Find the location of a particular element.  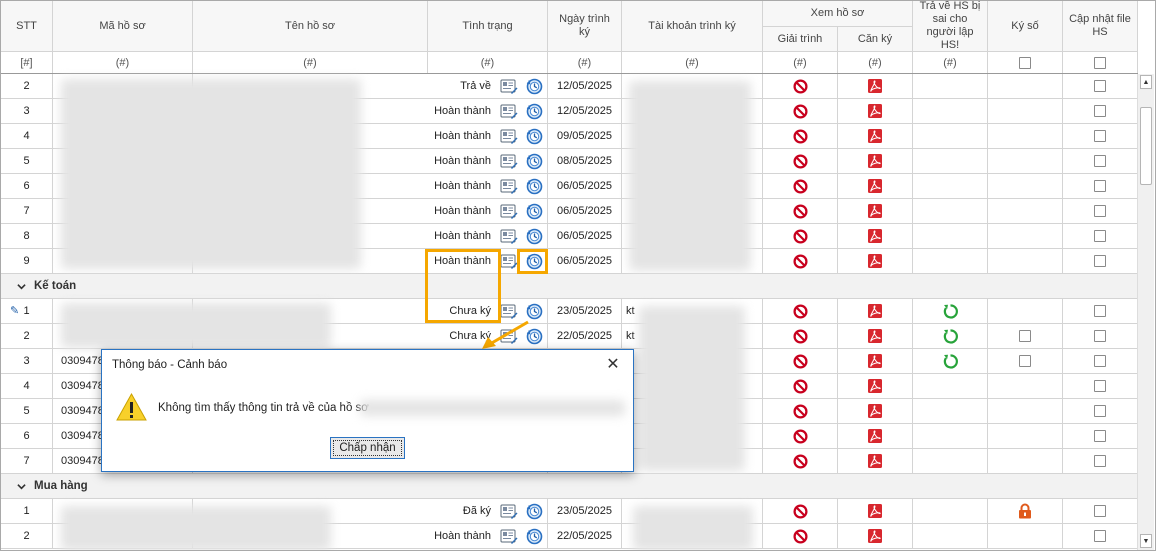

header-ma-ho-so: Mã hồ sơ is located at coordinates (123, 26).